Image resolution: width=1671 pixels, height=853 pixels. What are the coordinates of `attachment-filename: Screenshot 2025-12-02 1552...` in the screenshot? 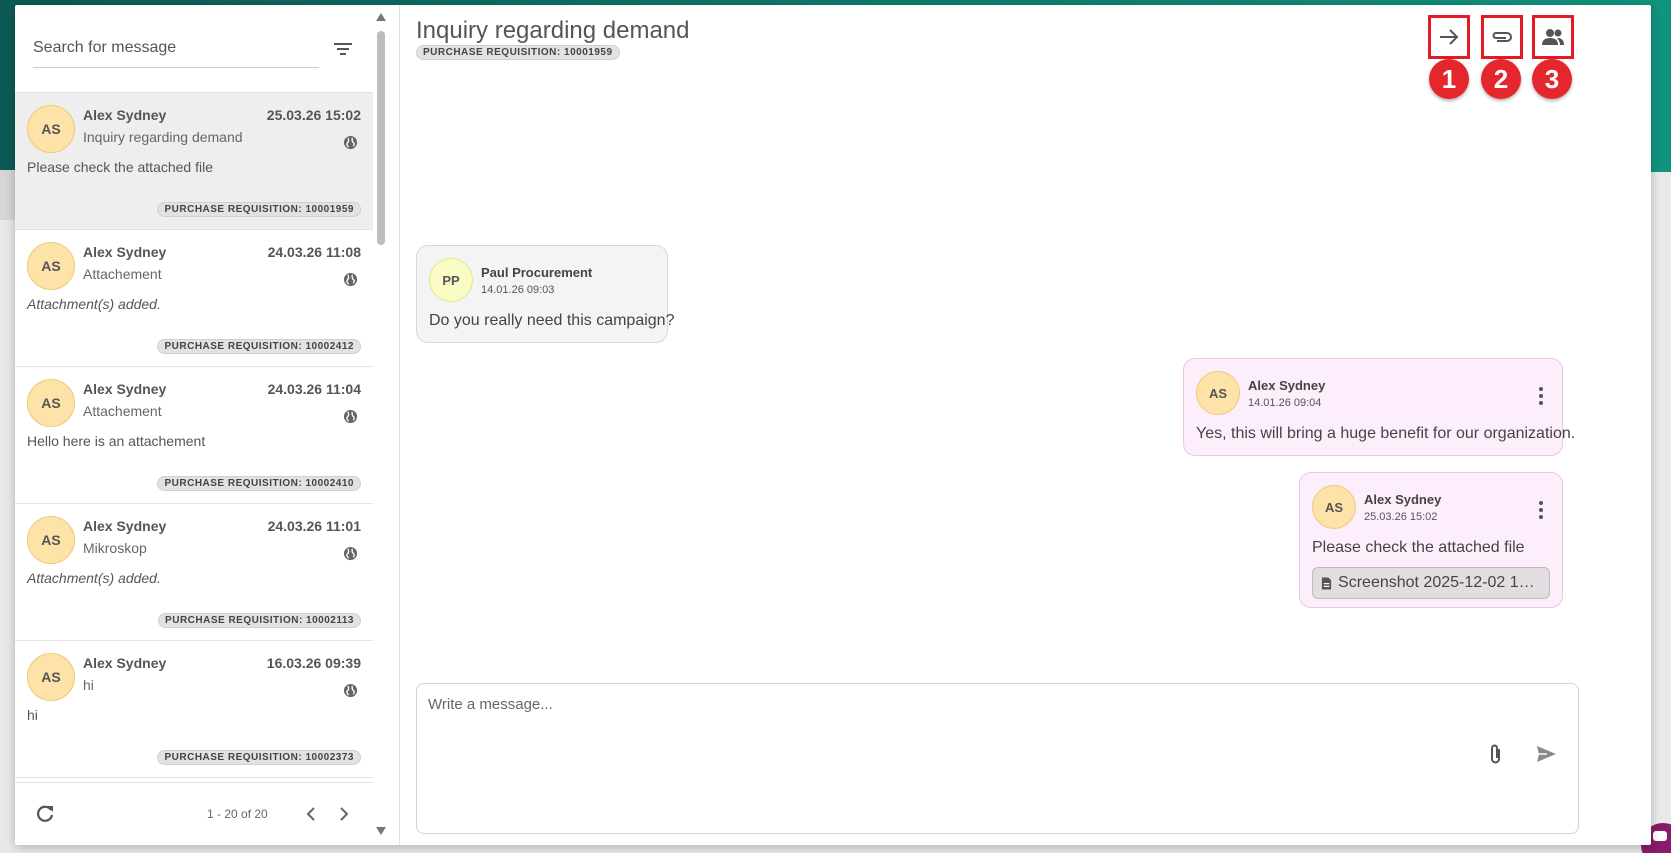 It's located at (1439, 582).